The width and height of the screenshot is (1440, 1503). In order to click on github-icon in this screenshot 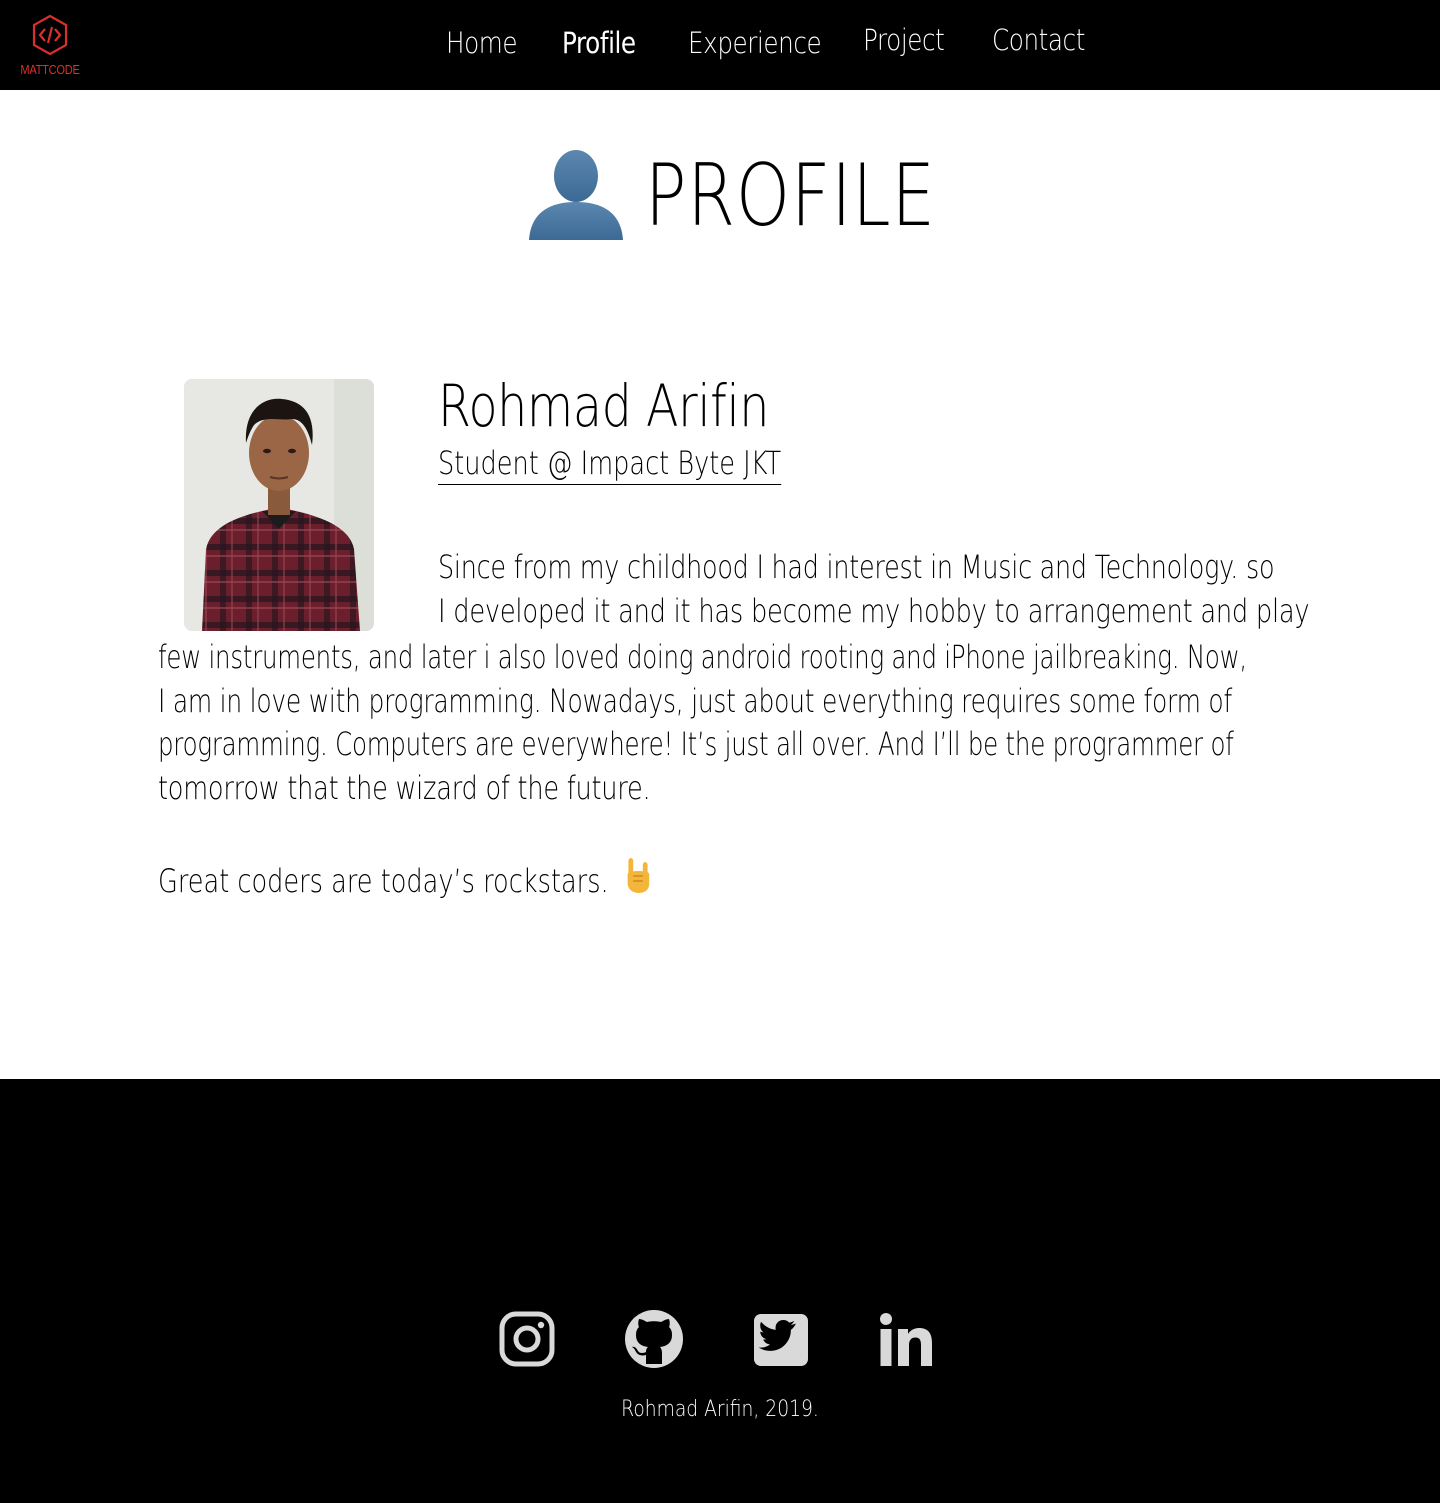, I will do `click(654, 1339)`.